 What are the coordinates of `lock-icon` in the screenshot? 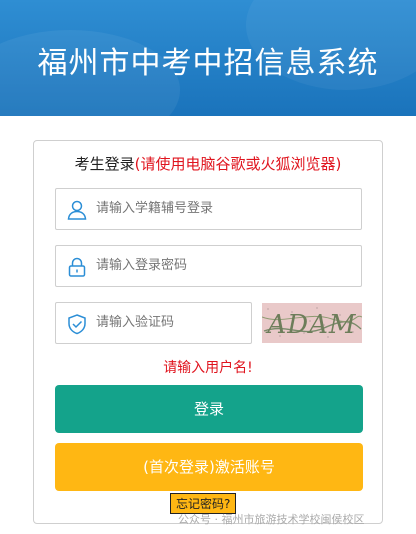 It's located at (77, 267).